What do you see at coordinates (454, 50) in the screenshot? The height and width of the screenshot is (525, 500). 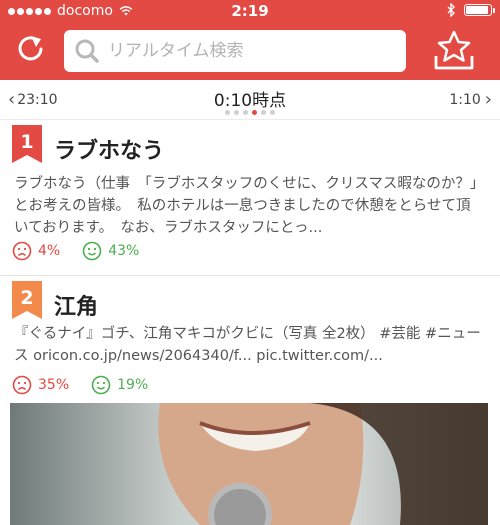 I see `favorites-star-button` at bounding box center [454, 50].